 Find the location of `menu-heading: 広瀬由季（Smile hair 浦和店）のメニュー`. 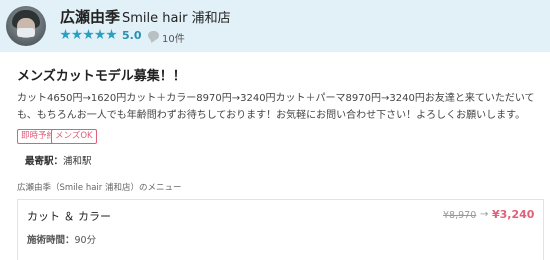

menu-heading: 広瀬由季（Smile hair 浦和店）のメニュー is located at coordinates (99, 188).